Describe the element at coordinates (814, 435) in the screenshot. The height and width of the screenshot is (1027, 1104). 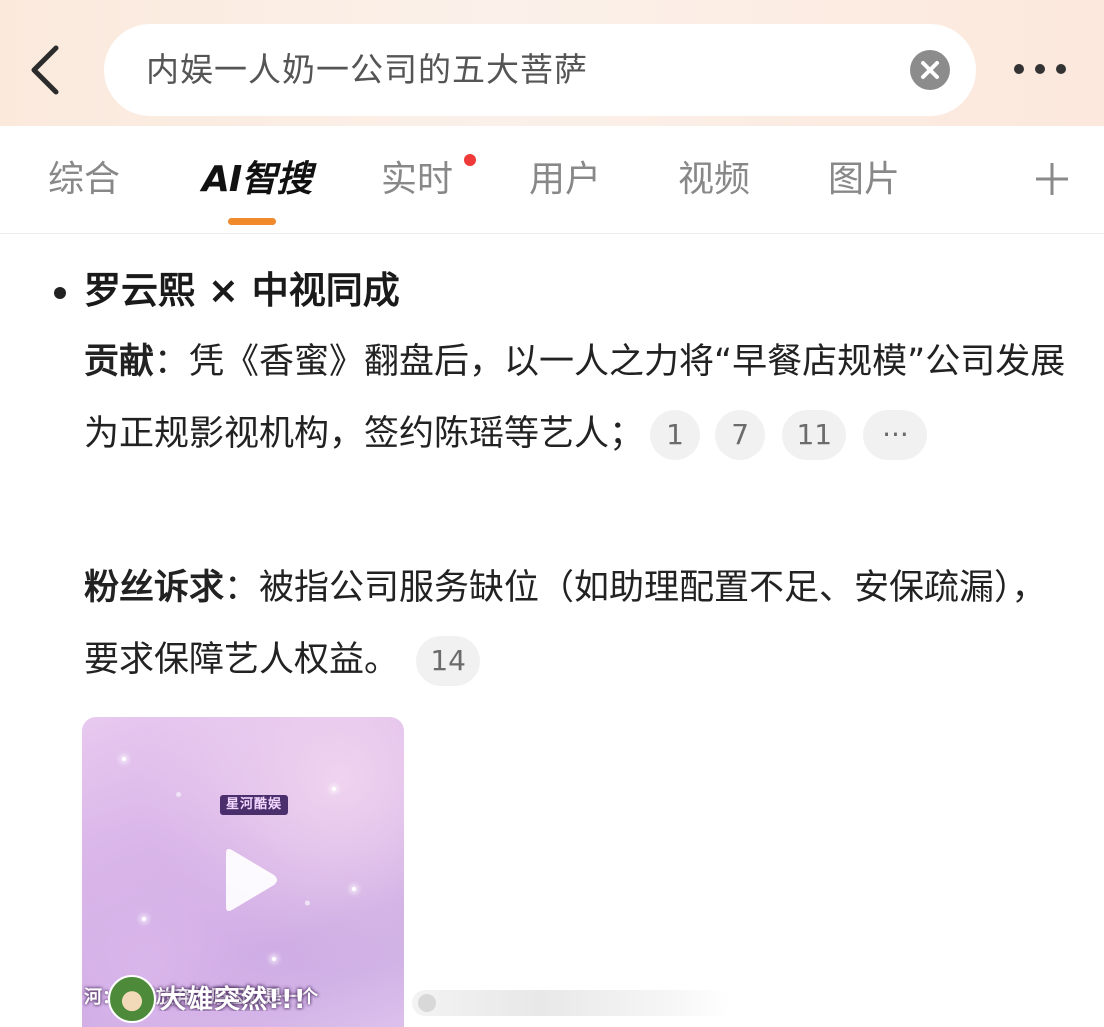
I see `citation-ref: 11` at that location.